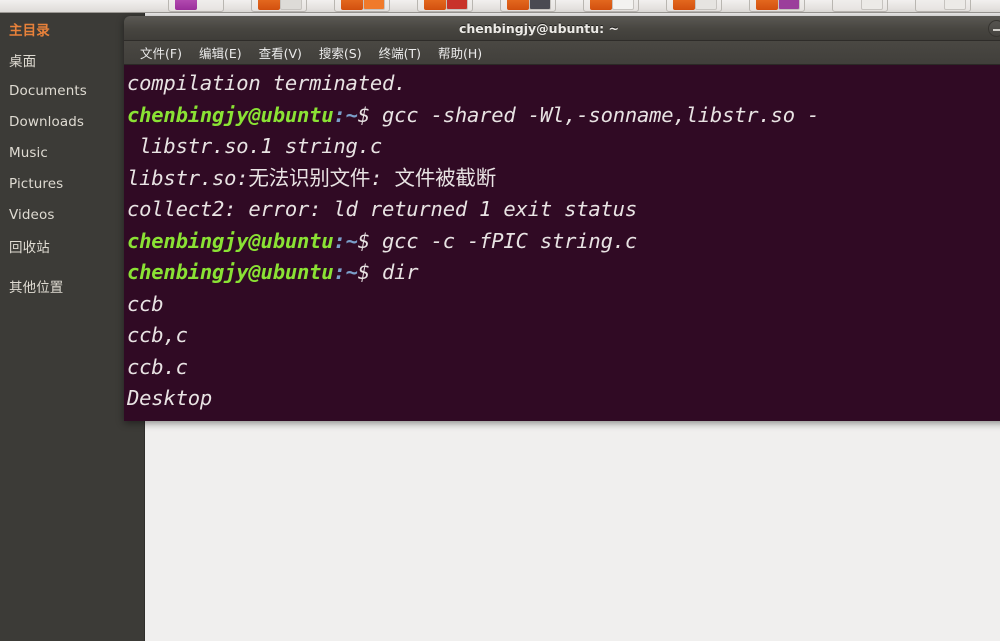  Describe the element at coordinates (394, 272) in the screenshot. I see `terminal-command: dir` at that location.